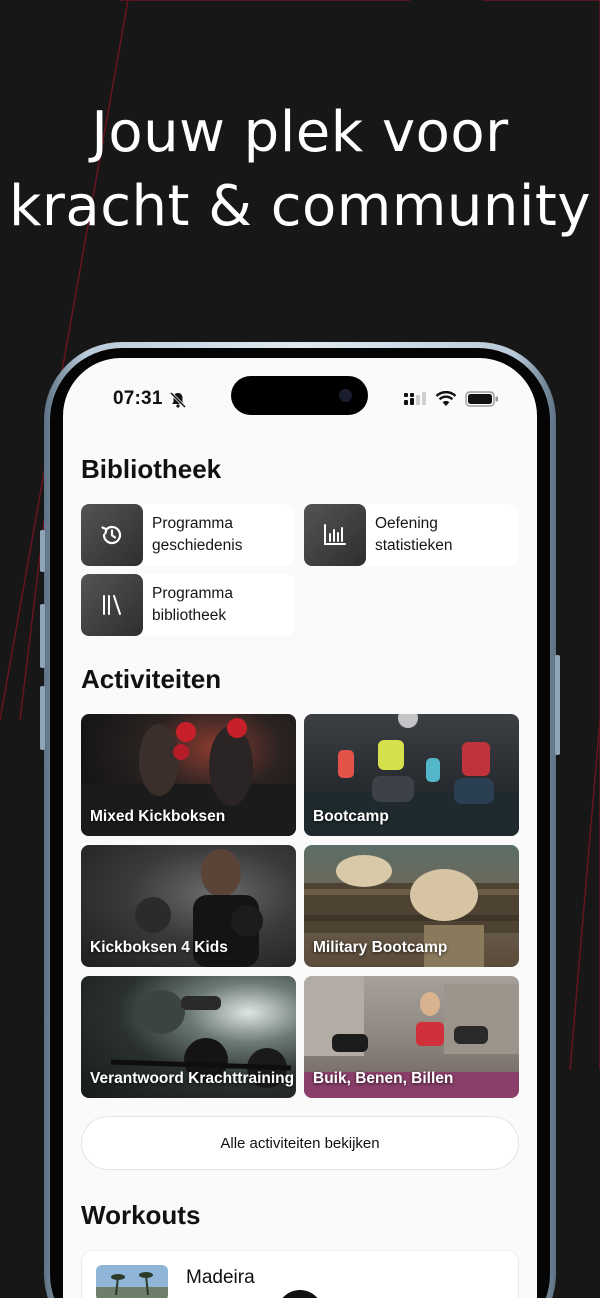 This screenshot has height=1298, width=600. Describe the element at coordinates (300, 206) in the screenshot. I see `headline-line-2: kracht & community` at that location.